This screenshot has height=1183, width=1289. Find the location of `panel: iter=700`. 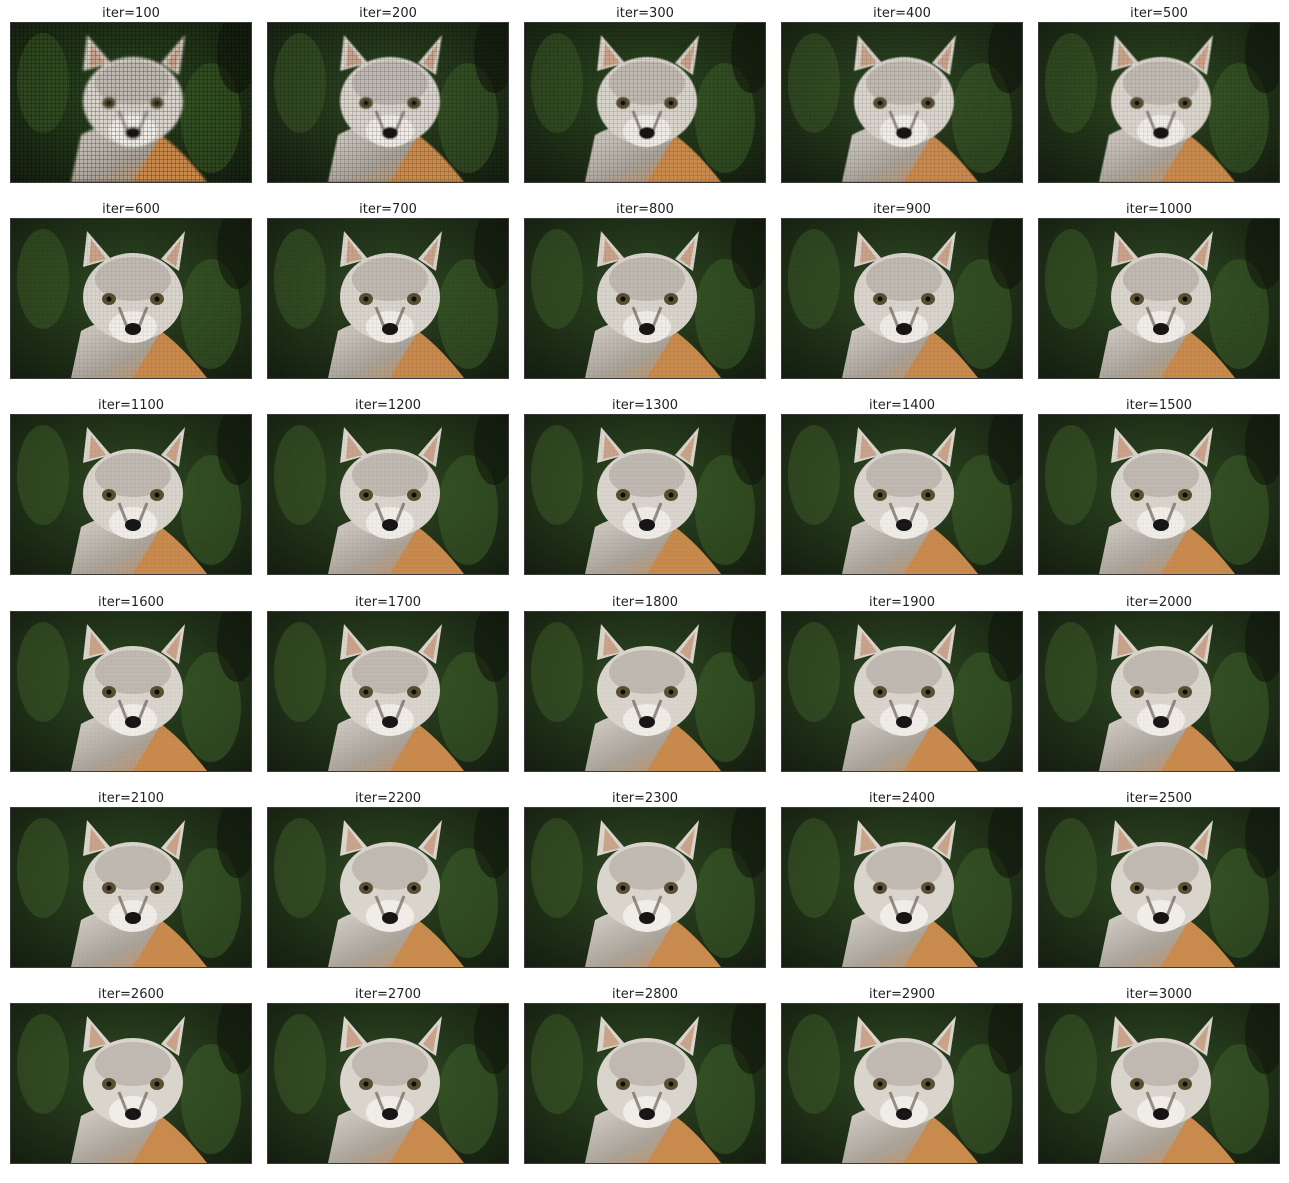

panel: iter=700 is located at coordinates (388, 287).